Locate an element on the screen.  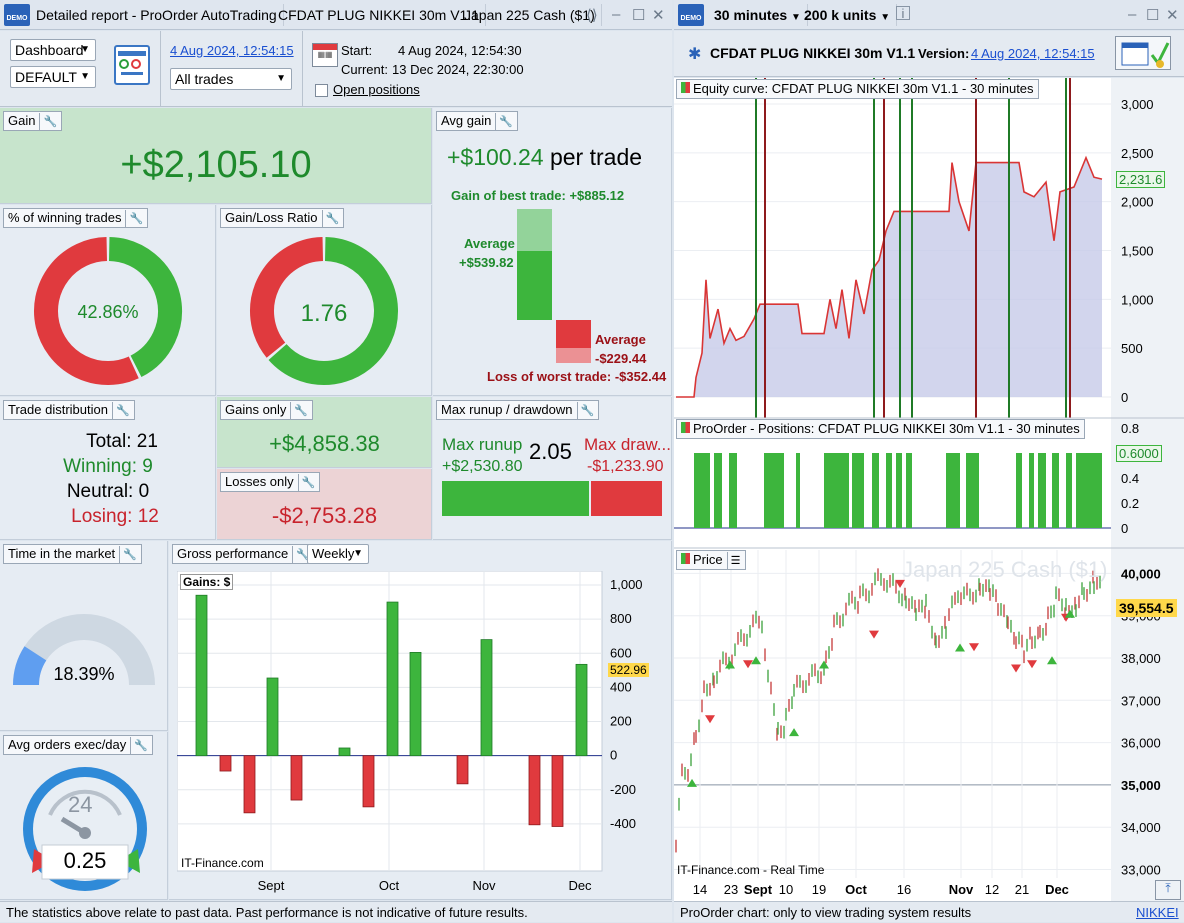
report-settings-icon is located at coordinates (132, 65).